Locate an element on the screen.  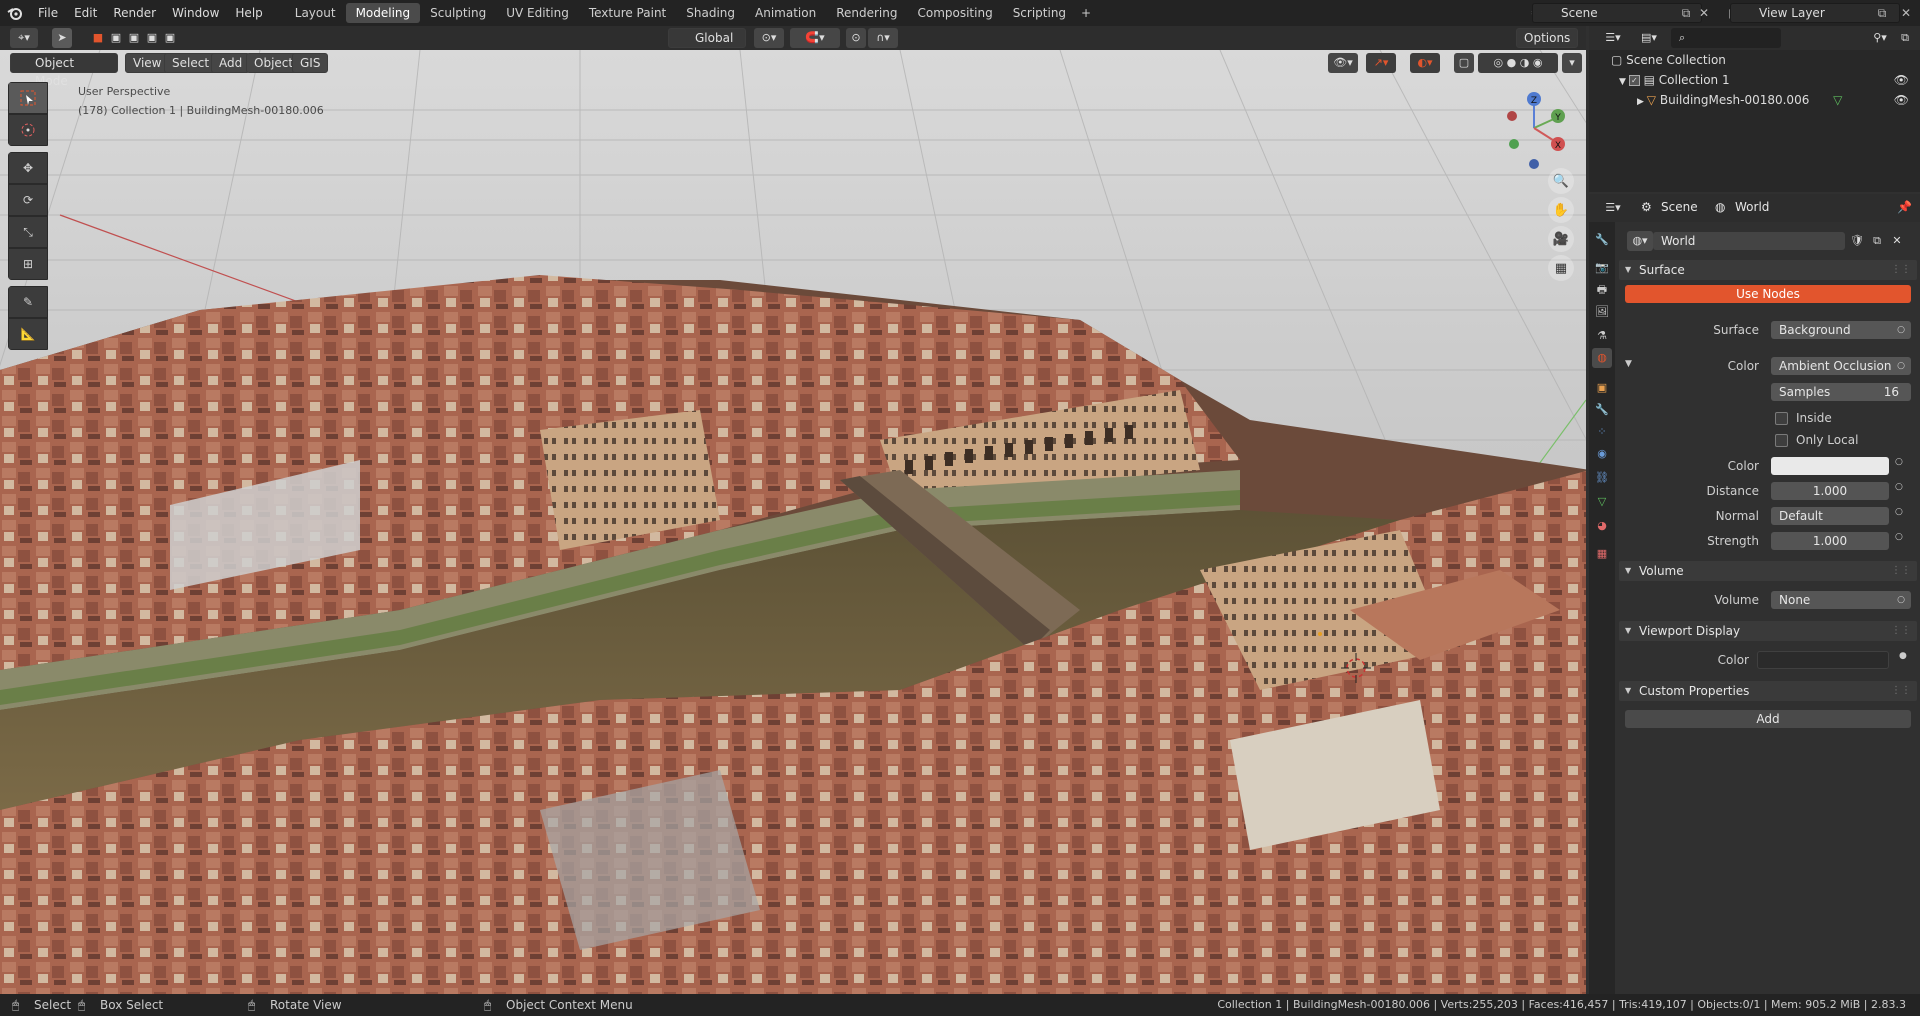
tab-material-icon: ◕ is located at coordinates (1602, 526).